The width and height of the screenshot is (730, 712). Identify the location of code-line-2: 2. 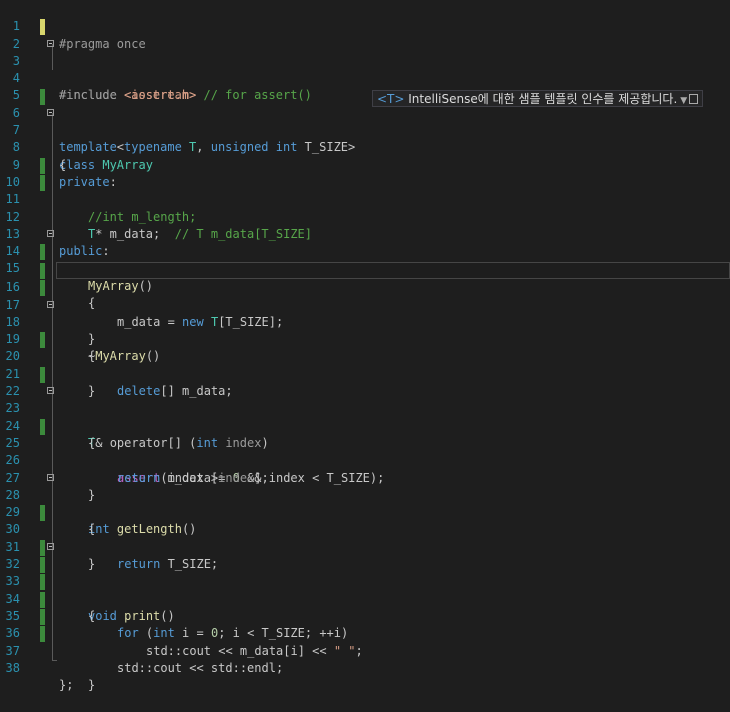
(365, 34).